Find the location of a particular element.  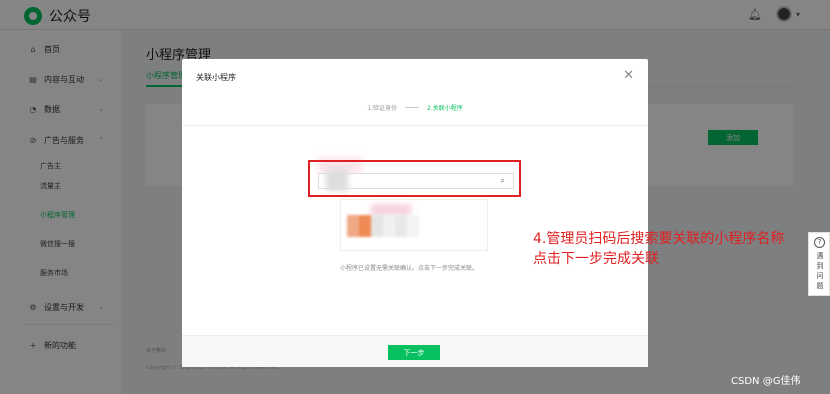

step-verify: 1.验证身份 is located at coordinates (382, 108).